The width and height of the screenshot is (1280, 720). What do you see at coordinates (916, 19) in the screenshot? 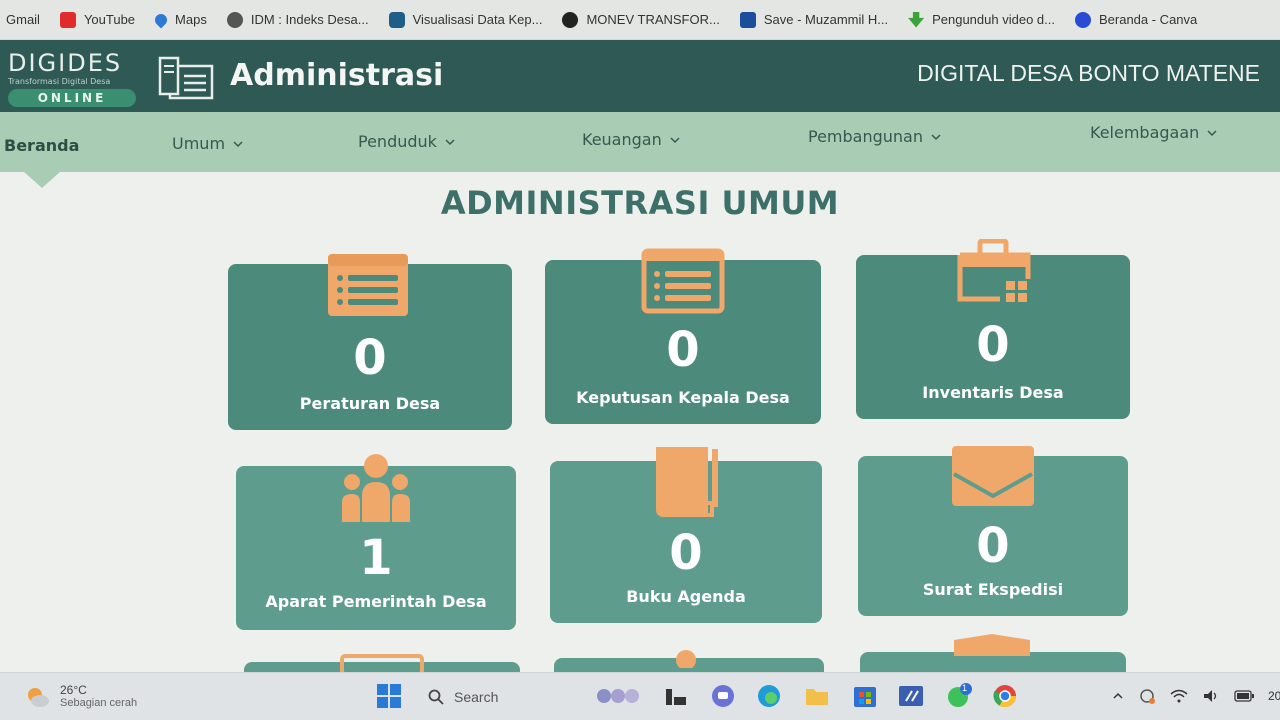
I see `video-download-icon` at bounding box center [916, 19].